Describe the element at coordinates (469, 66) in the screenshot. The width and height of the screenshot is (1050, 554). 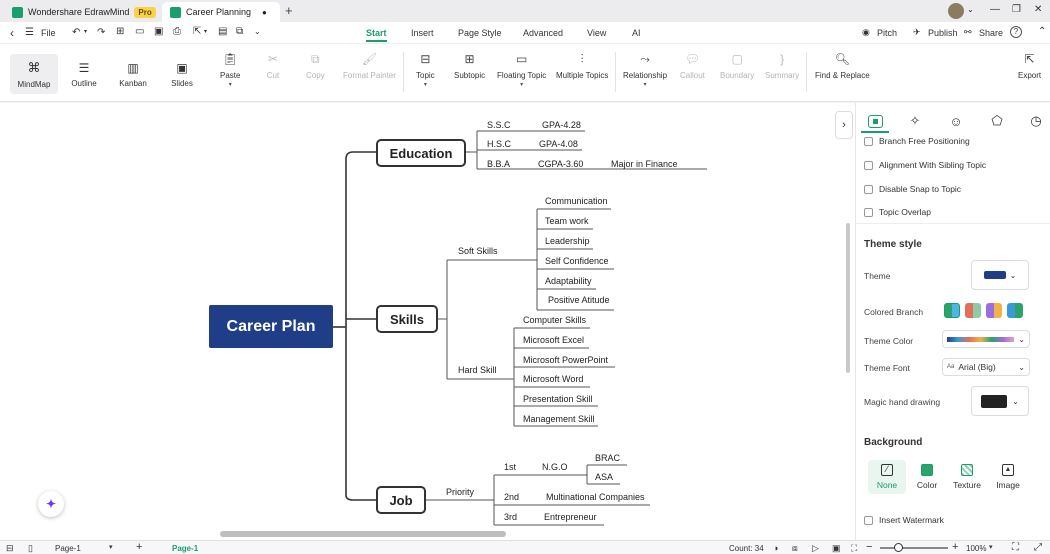
I see `subtopic-button: ⊞ Subtopic` at that location.